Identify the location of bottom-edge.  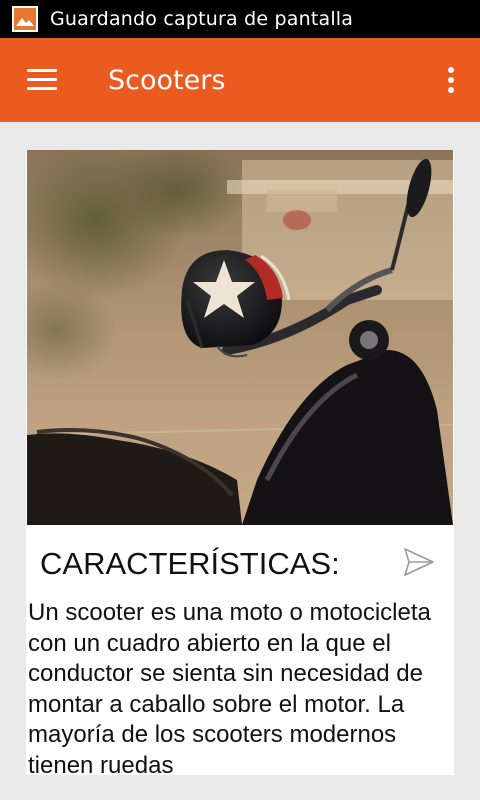
(240, 787).